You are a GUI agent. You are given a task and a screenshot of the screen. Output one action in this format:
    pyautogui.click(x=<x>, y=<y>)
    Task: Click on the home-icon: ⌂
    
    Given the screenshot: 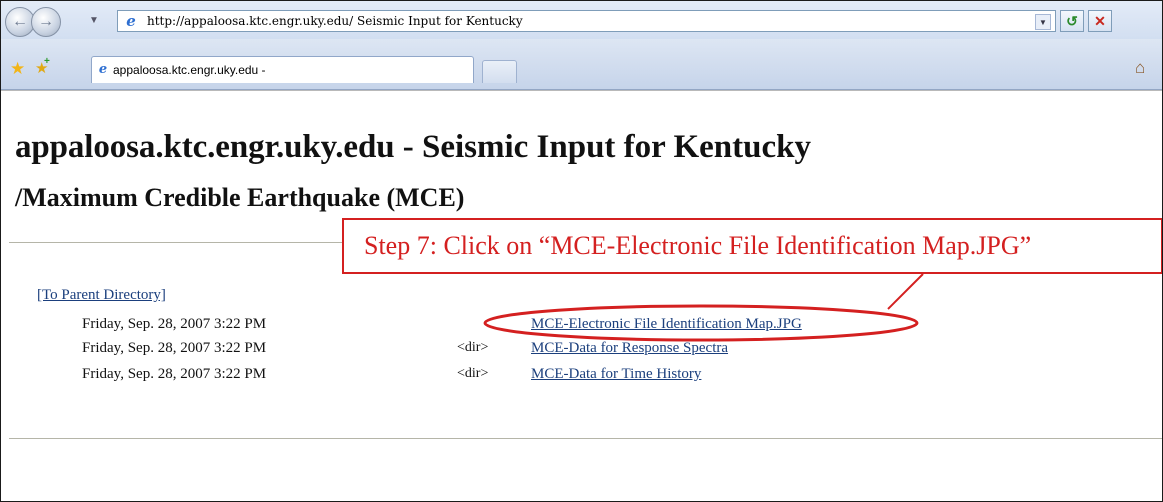 What is the action you would take?
    pyautogui.click(x=1140, y=68)
    